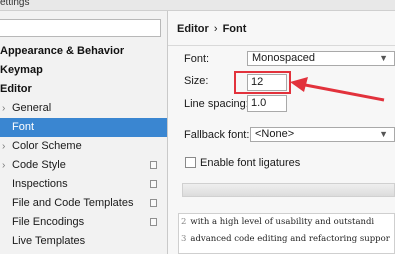 Image resolution: width=395 pixels, height=254 pixels. Describe the element at coordinates (299, 84) in the screenshot. I see `arrow-head` at that location.